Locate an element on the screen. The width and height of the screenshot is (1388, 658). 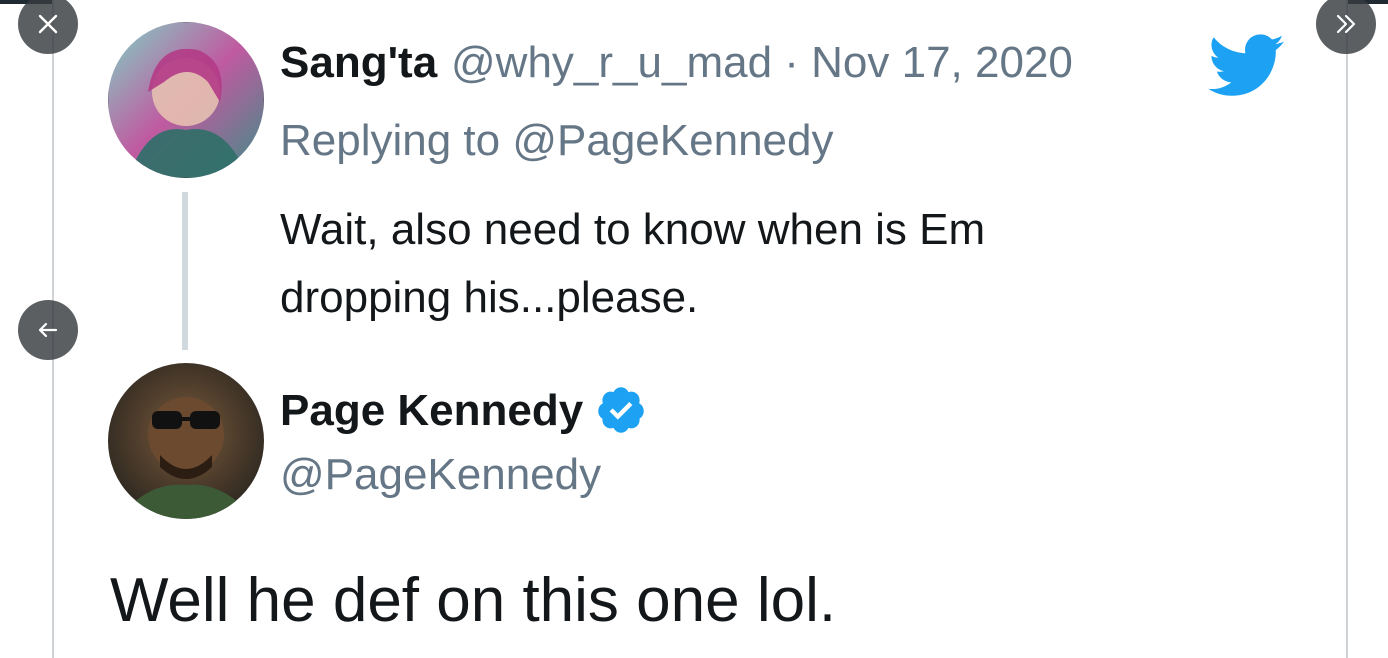
reply-tweet-text-line-2: dropping his...please. is located at coordinates (489, 297).